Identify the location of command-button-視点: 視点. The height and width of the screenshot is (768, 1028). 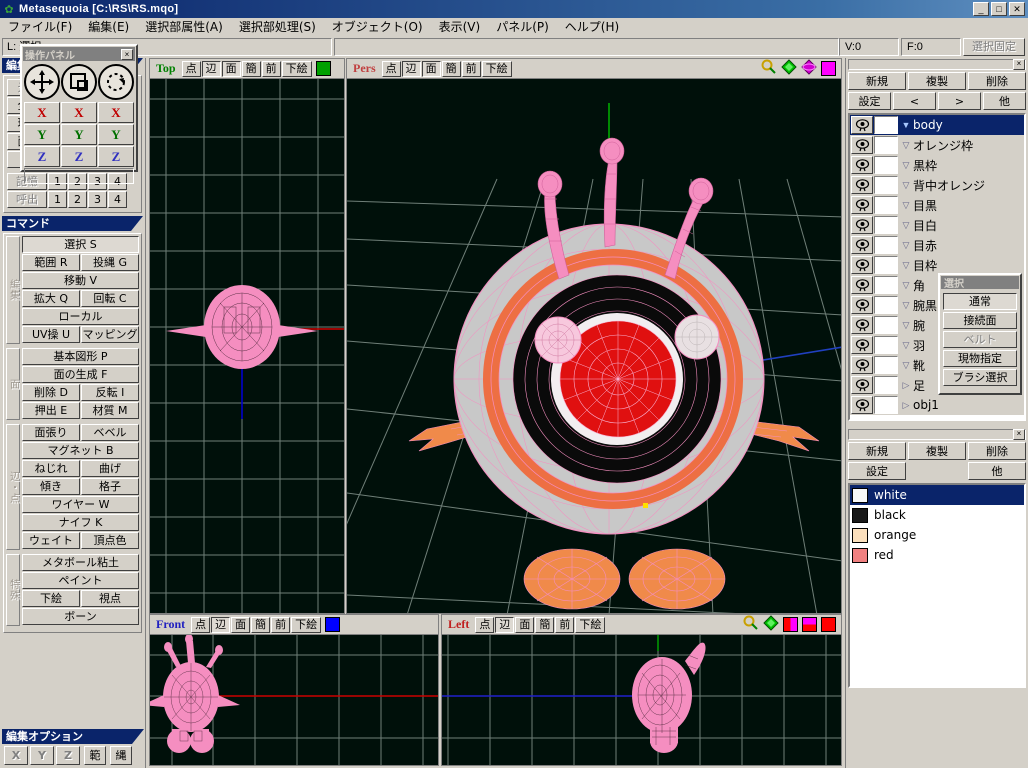
(110, 598).